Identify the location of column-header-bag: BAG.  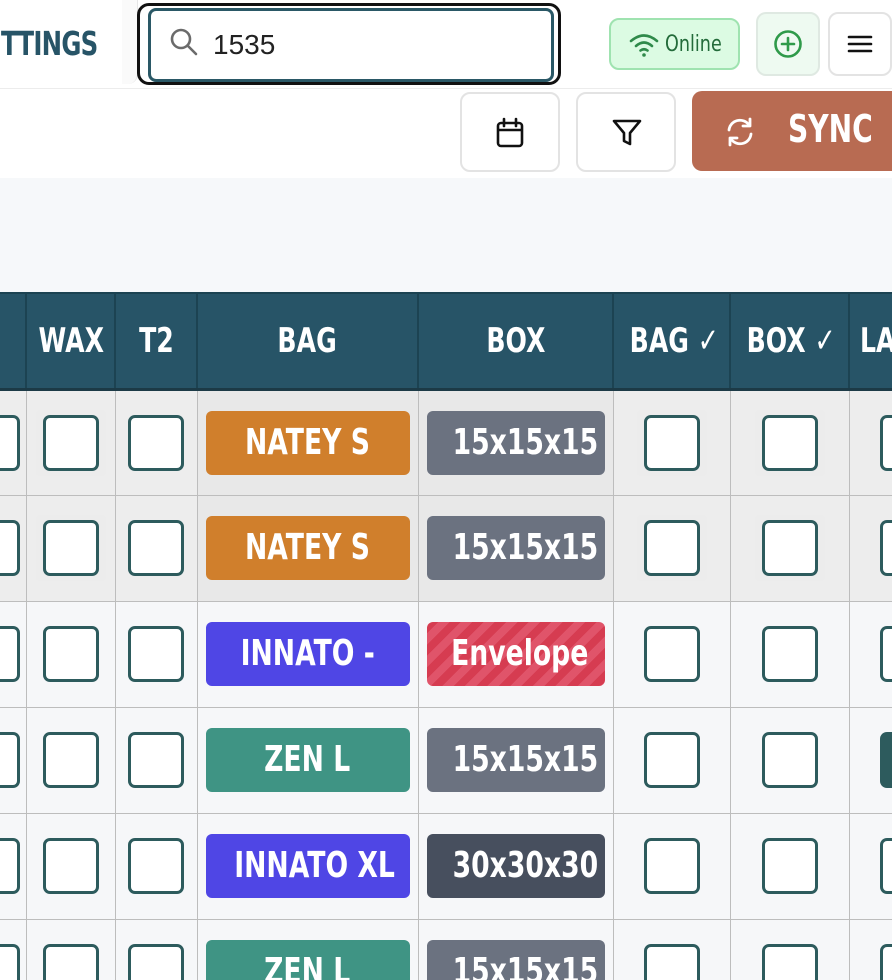
(308, 342).